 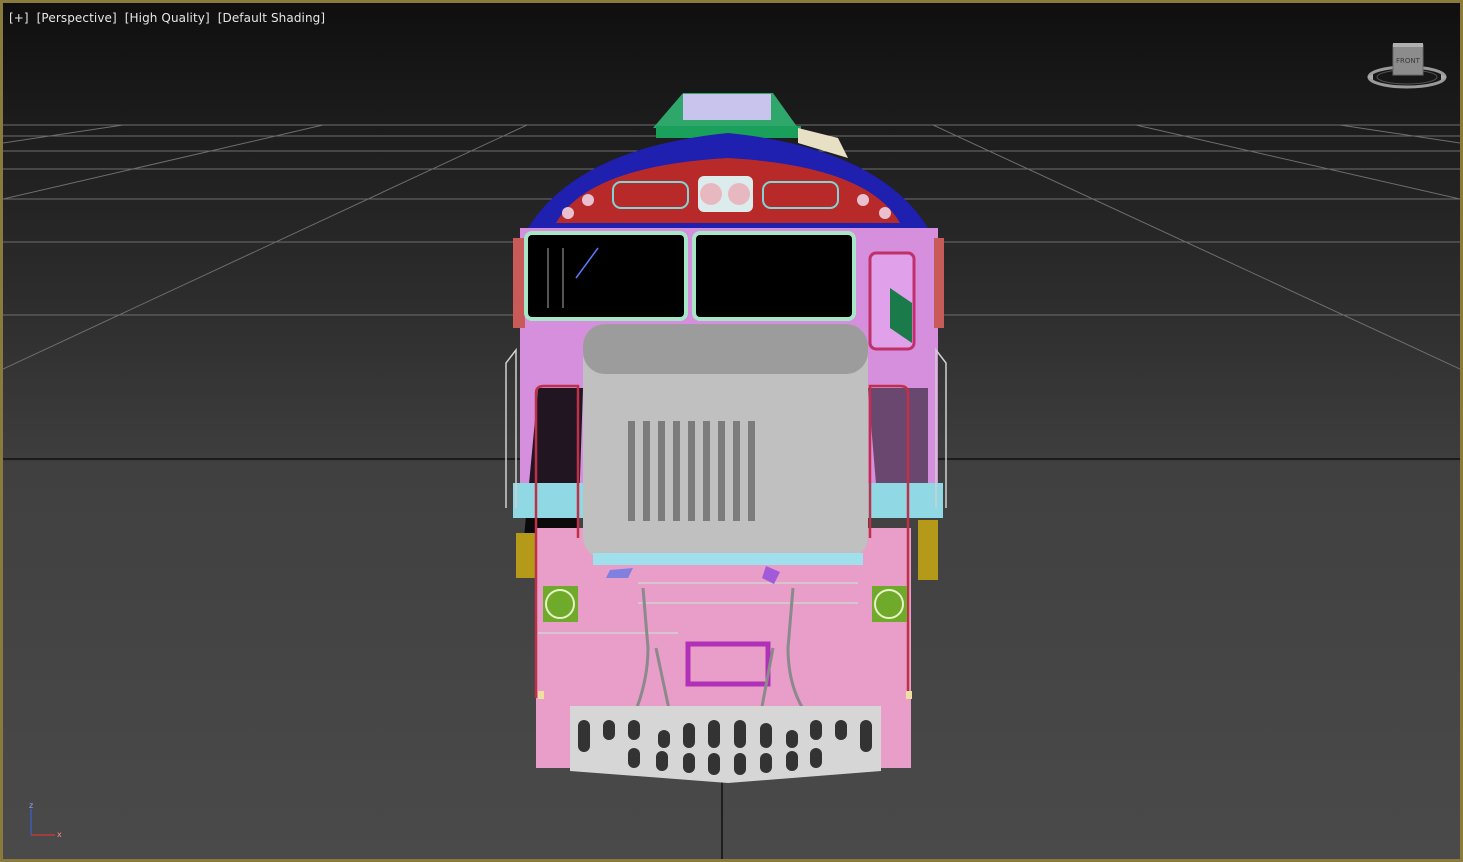 I want to click on axis-tripod: z x, so click(x=45, y=820).